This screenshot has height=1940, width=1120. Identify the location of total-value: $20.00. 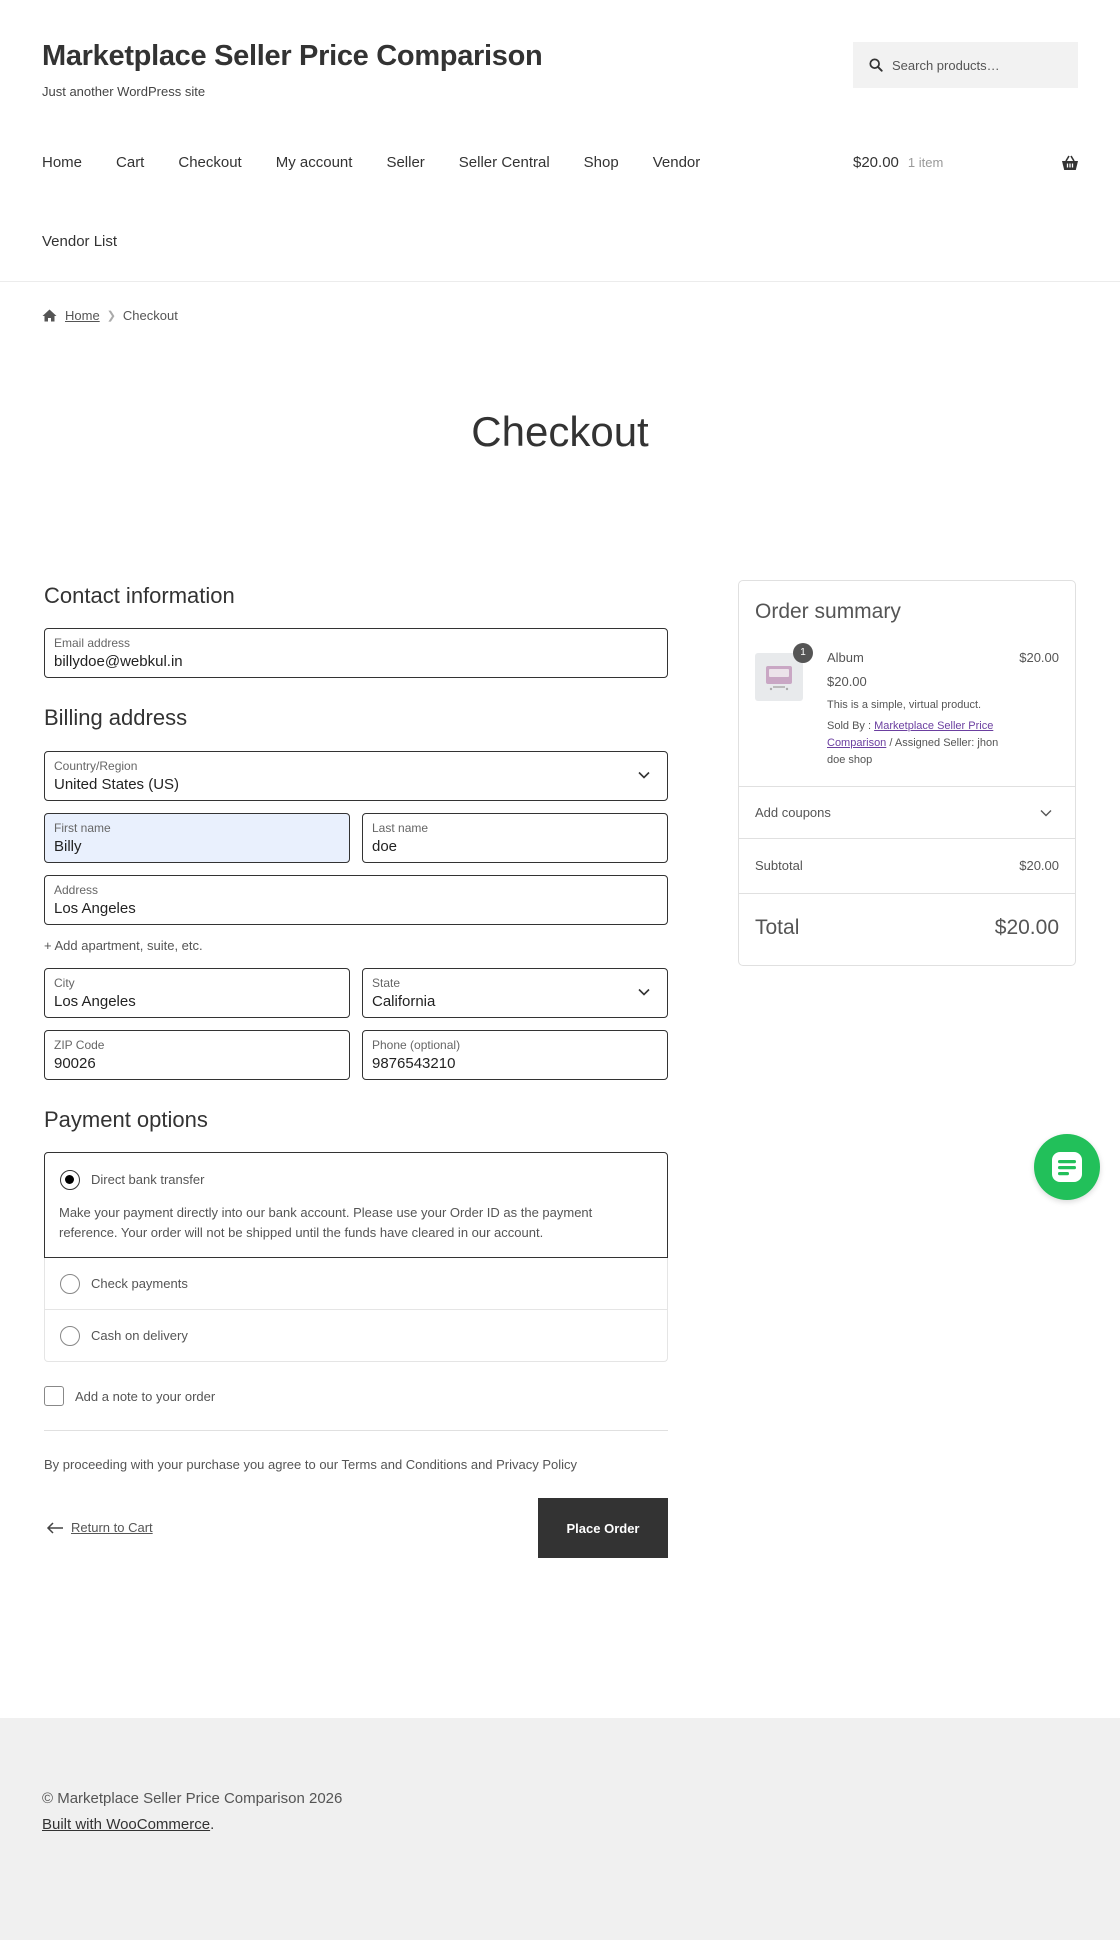
(1026, 927).